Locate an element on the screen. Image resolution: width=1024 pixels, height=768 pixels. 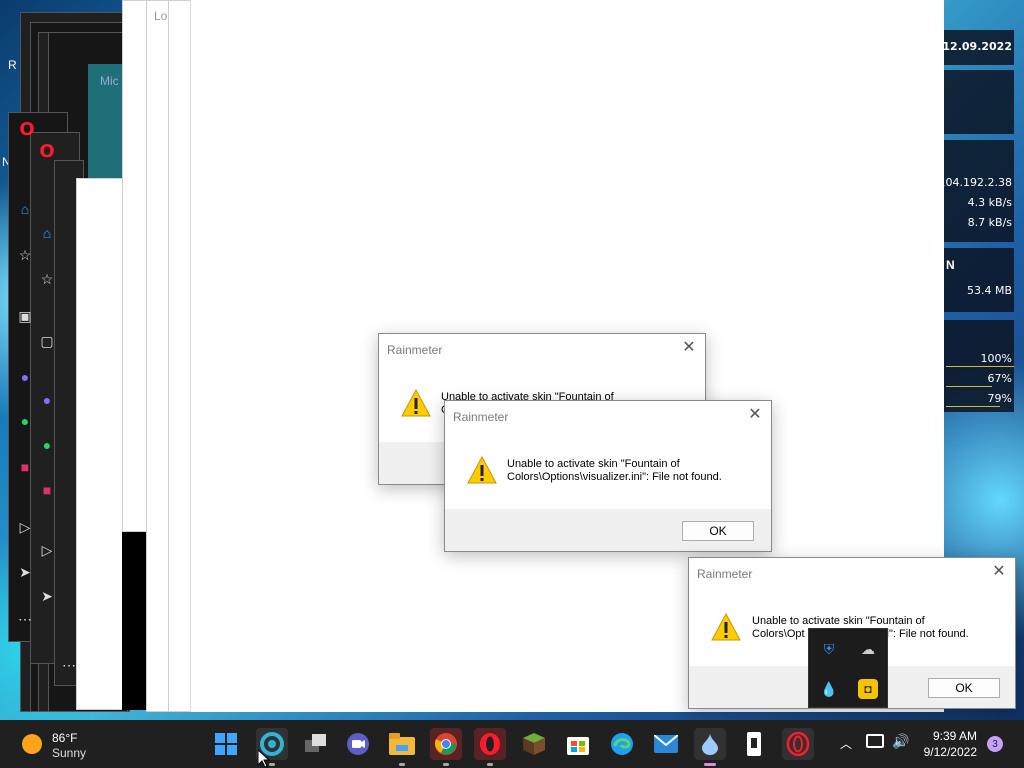
rainmeter-ip: 104.192.2.38 is located at coordinates (975, 182).